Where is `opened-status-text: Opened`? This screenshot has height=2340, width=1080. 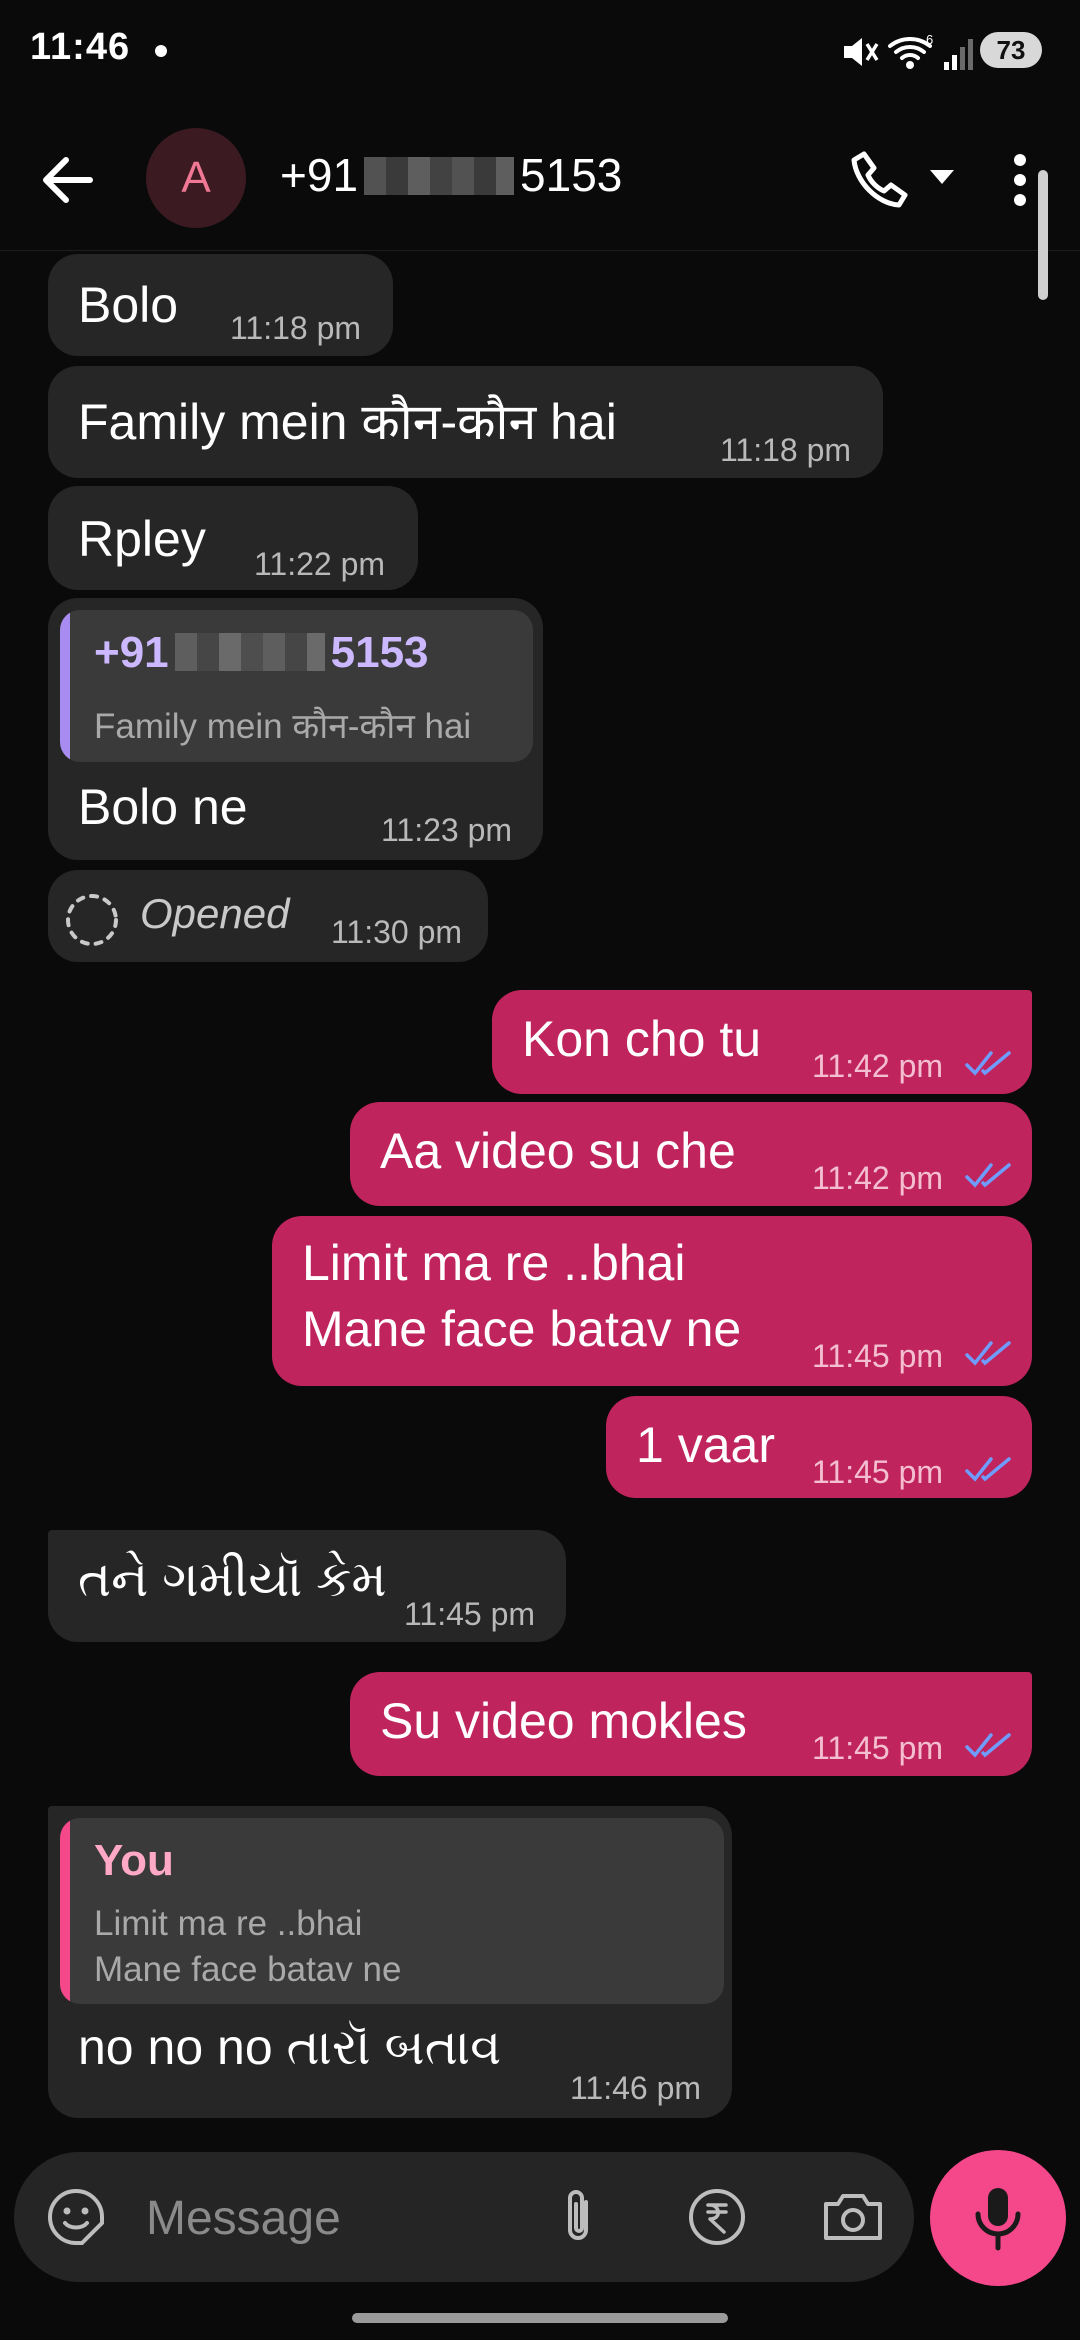 opened-status-text: Opened is located at coordinates (215, 913).